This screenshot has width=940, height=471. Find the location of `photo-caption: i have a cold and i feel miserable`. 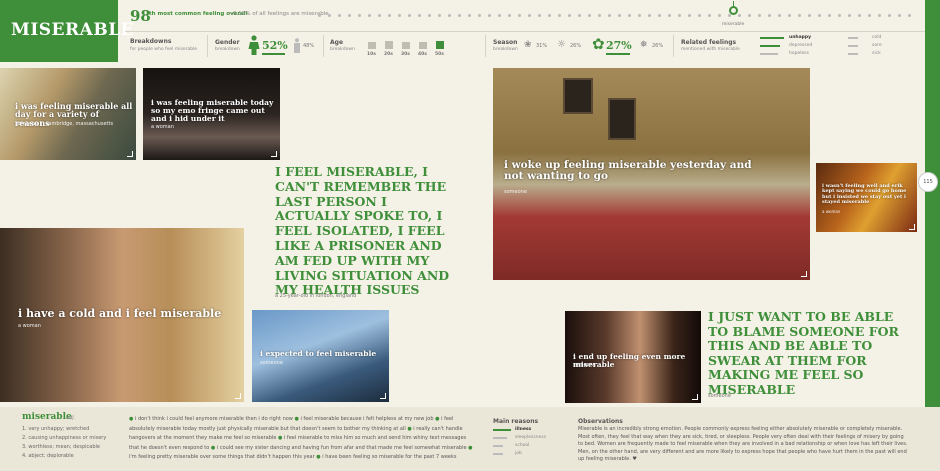

photo-caption: i have a cold and i feel miserable is located at coordinates (120, 313).